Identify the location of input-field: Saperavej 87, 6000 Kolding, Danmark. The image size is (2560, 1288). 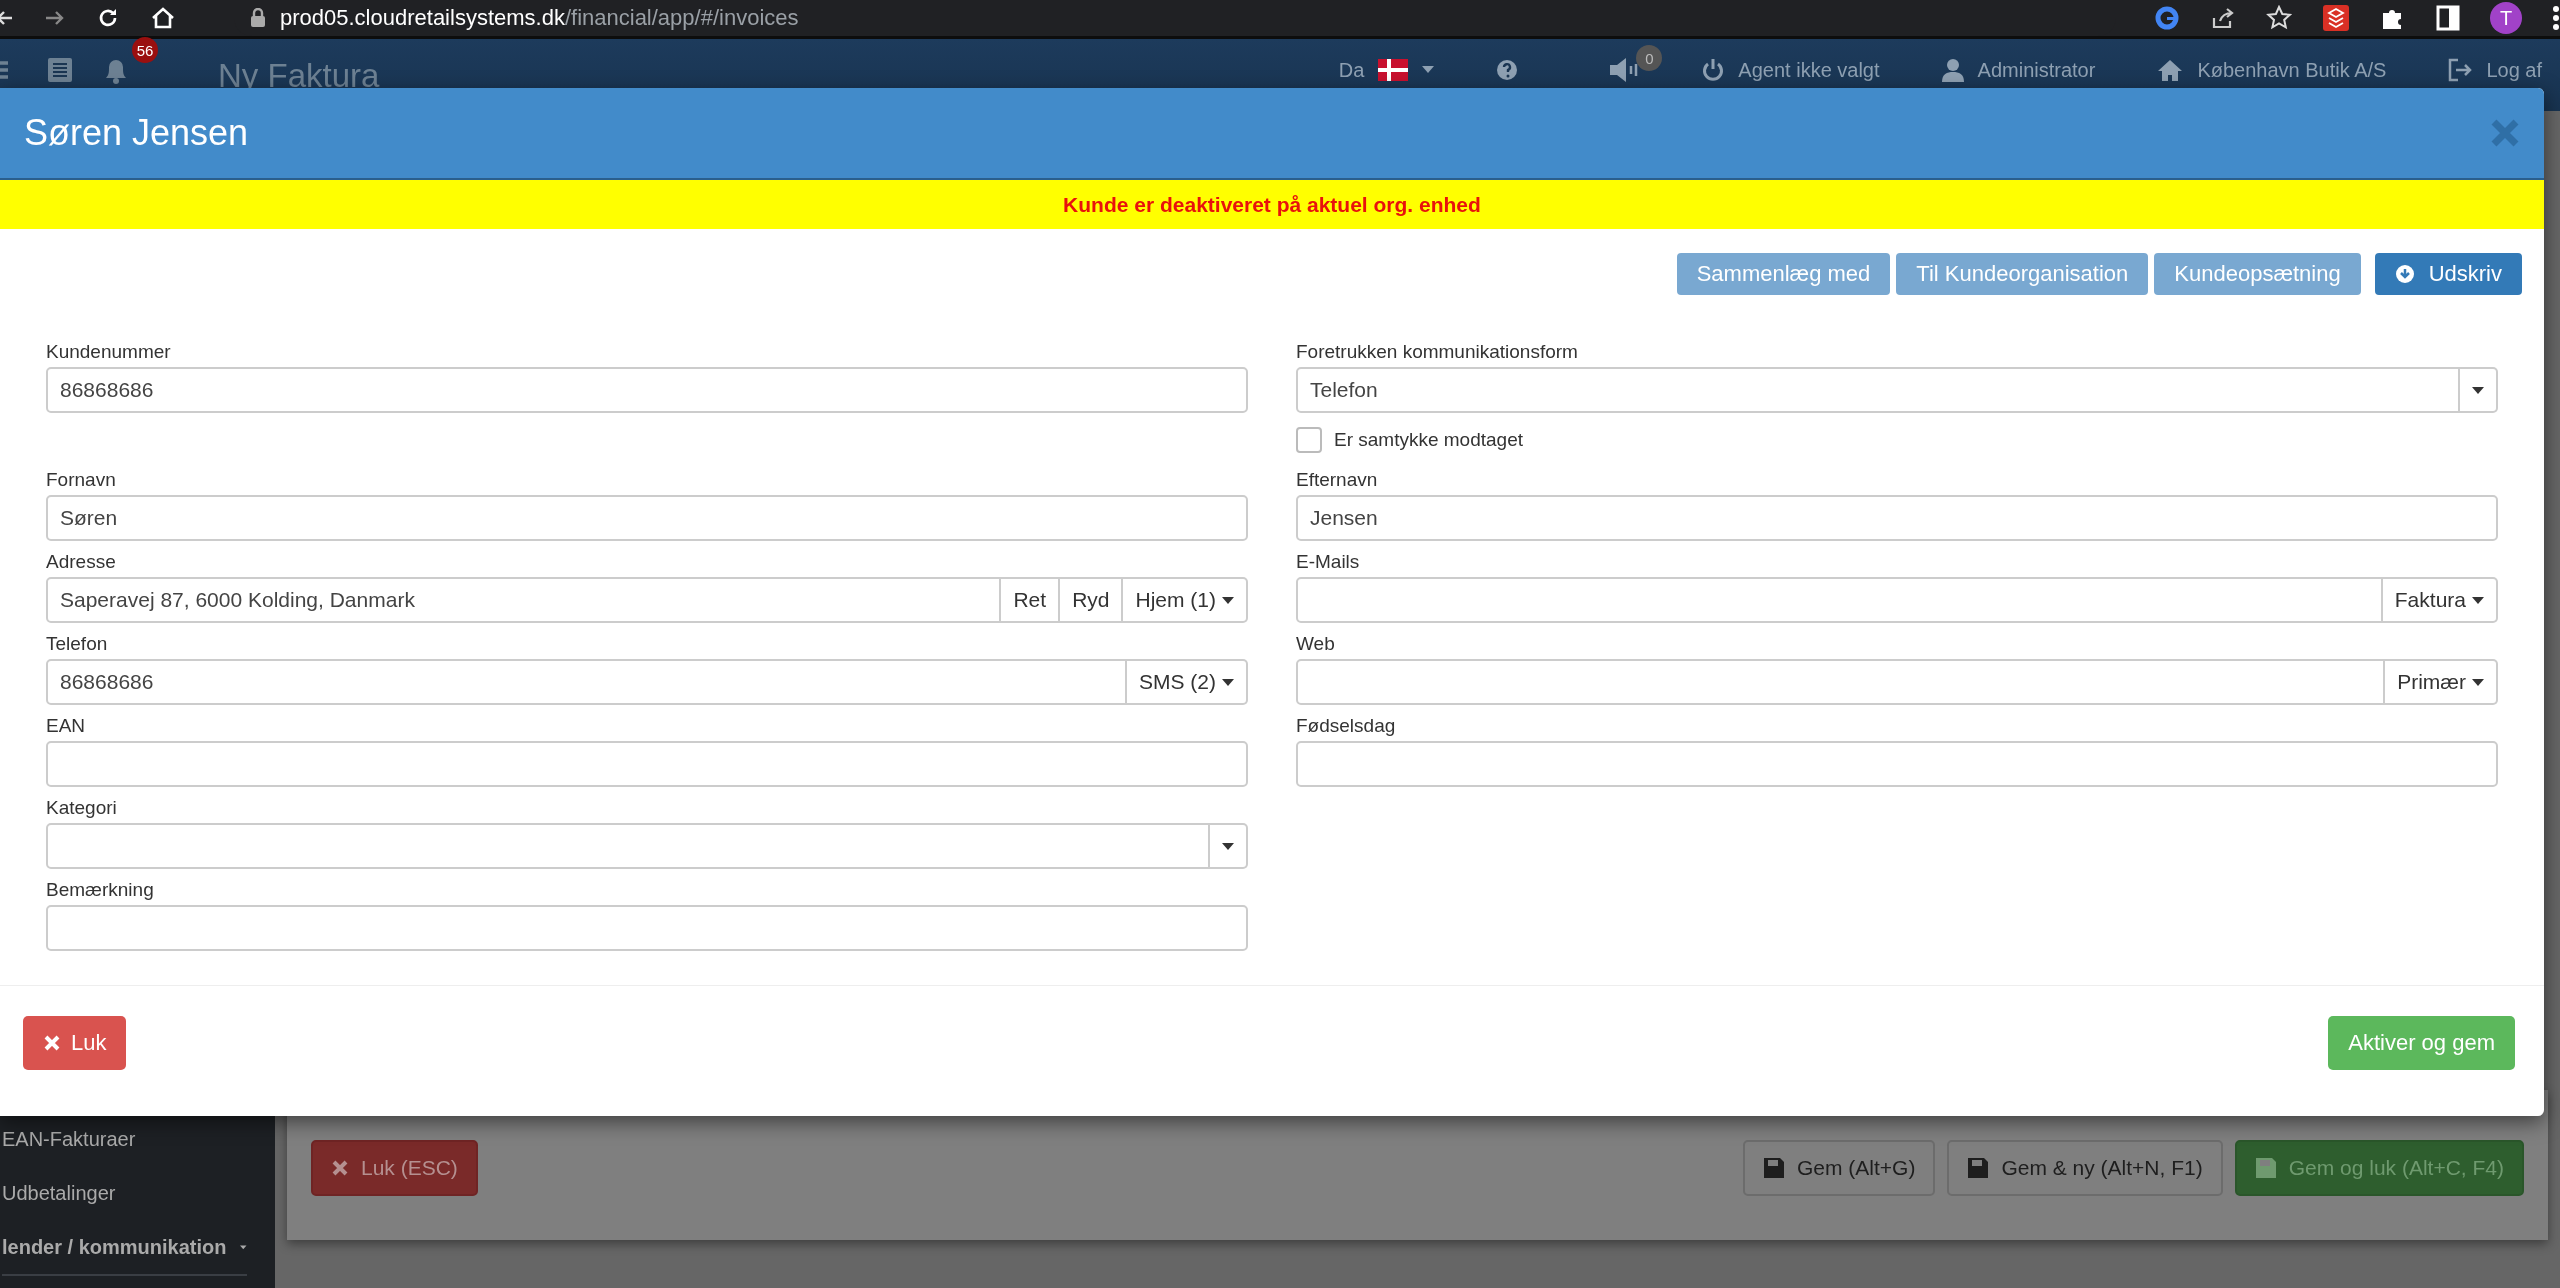
(524, 600).